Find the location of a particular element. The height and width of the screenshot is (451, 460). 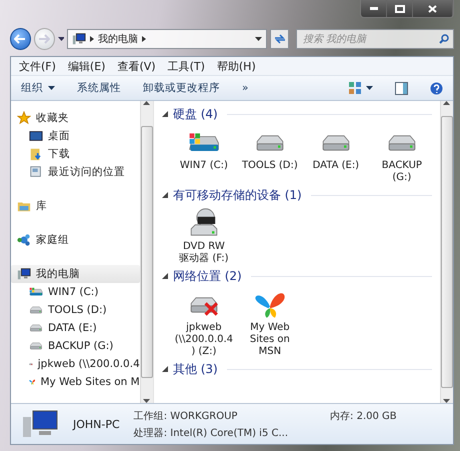

menu-item: 工具(T) is located at coordinates (186, 66).